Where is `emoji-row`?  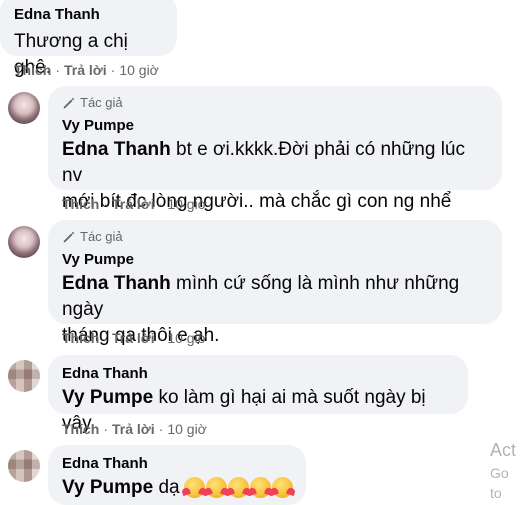 emoji-row is located at coordinates (238, 488).